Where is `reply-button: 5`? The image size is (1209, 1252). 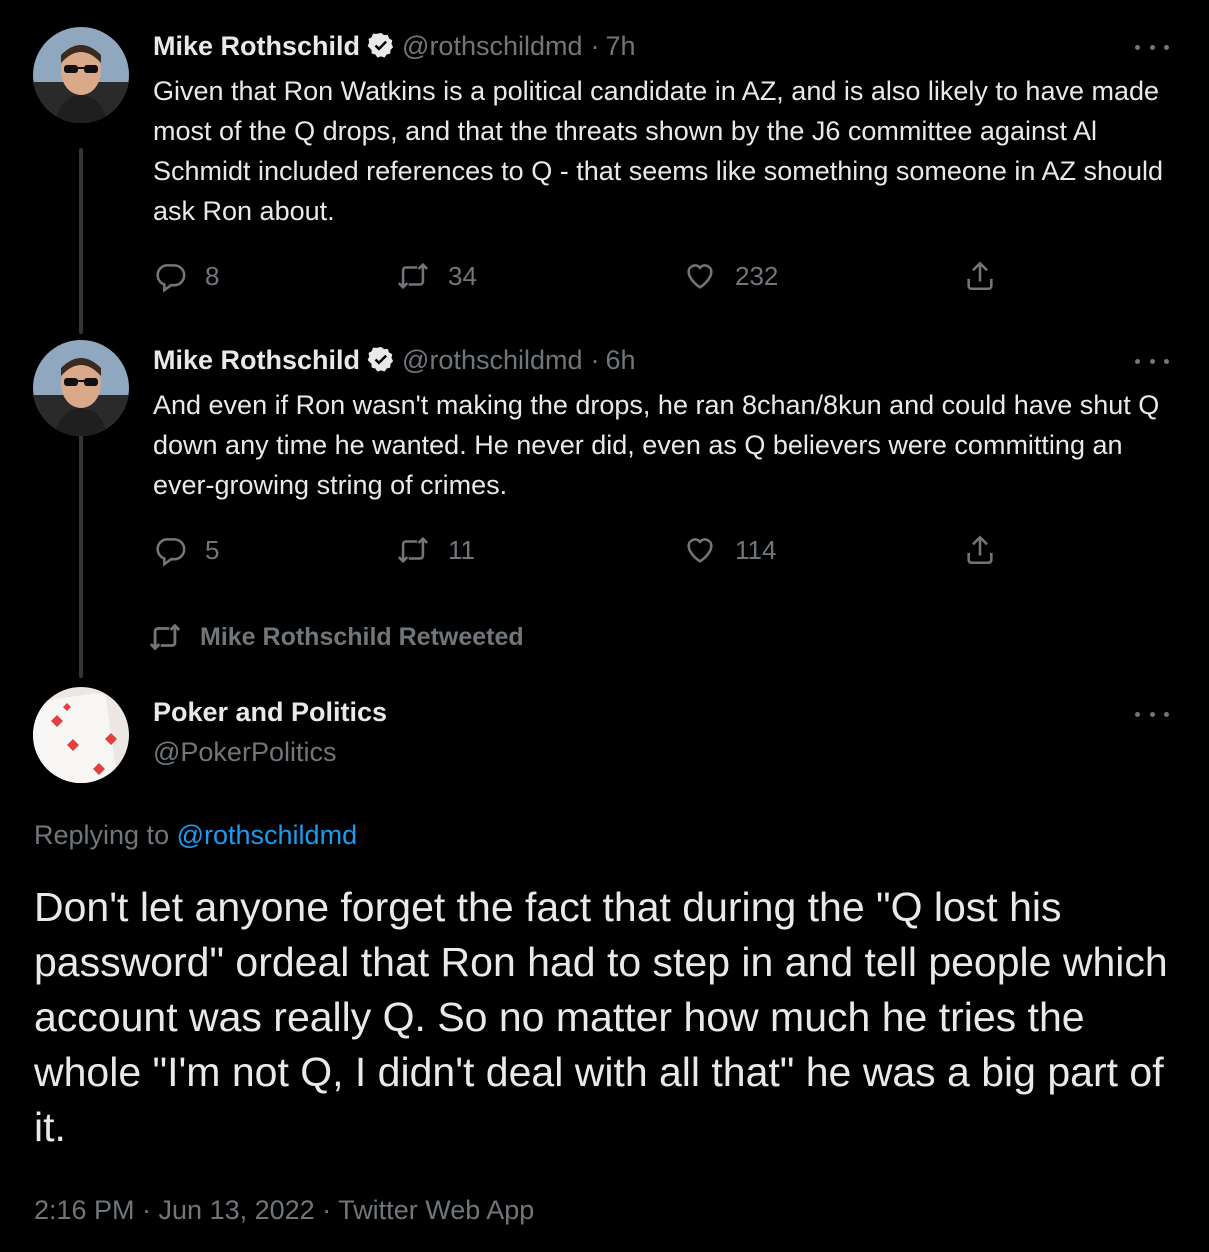
reply-button: 5 is located at coordinates (186, 550).